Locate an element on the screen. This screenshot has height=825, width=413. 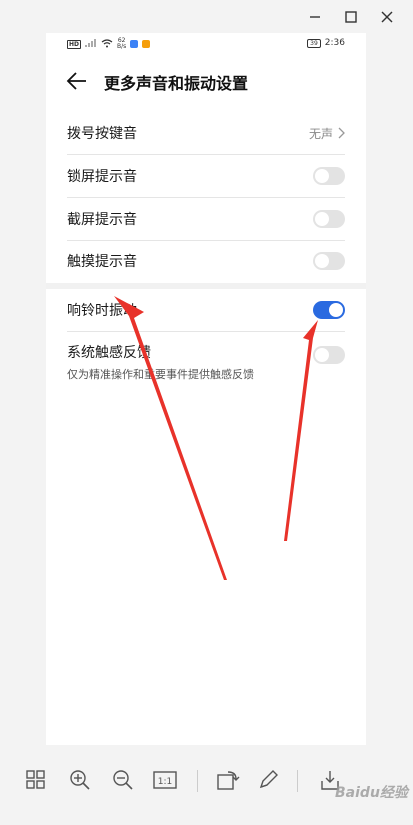
zoom-out-icon is located at coordinates (123, 780).